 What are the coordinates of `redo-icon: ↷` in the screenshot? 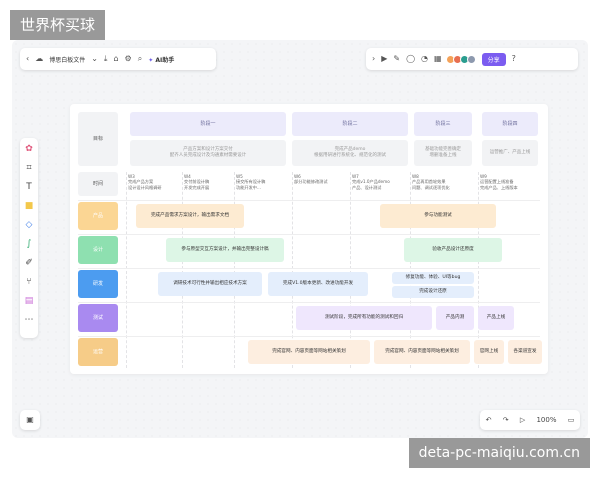 It's located at (506, 420).